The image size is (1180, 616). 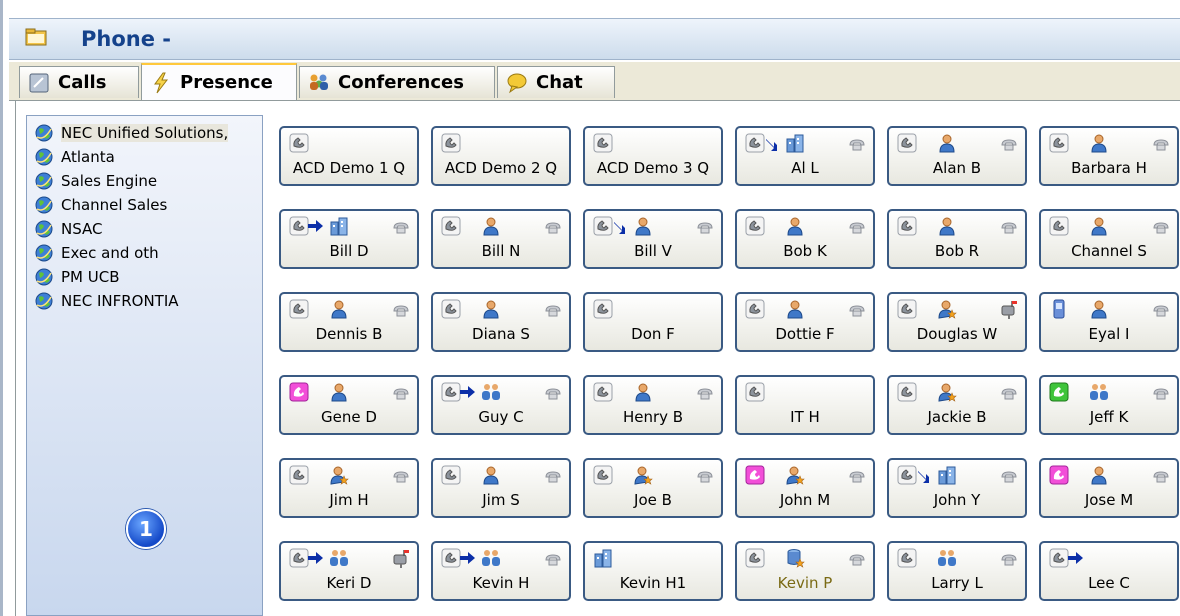 I want to click on tab-label: Presence, so click(x=226, y=82).